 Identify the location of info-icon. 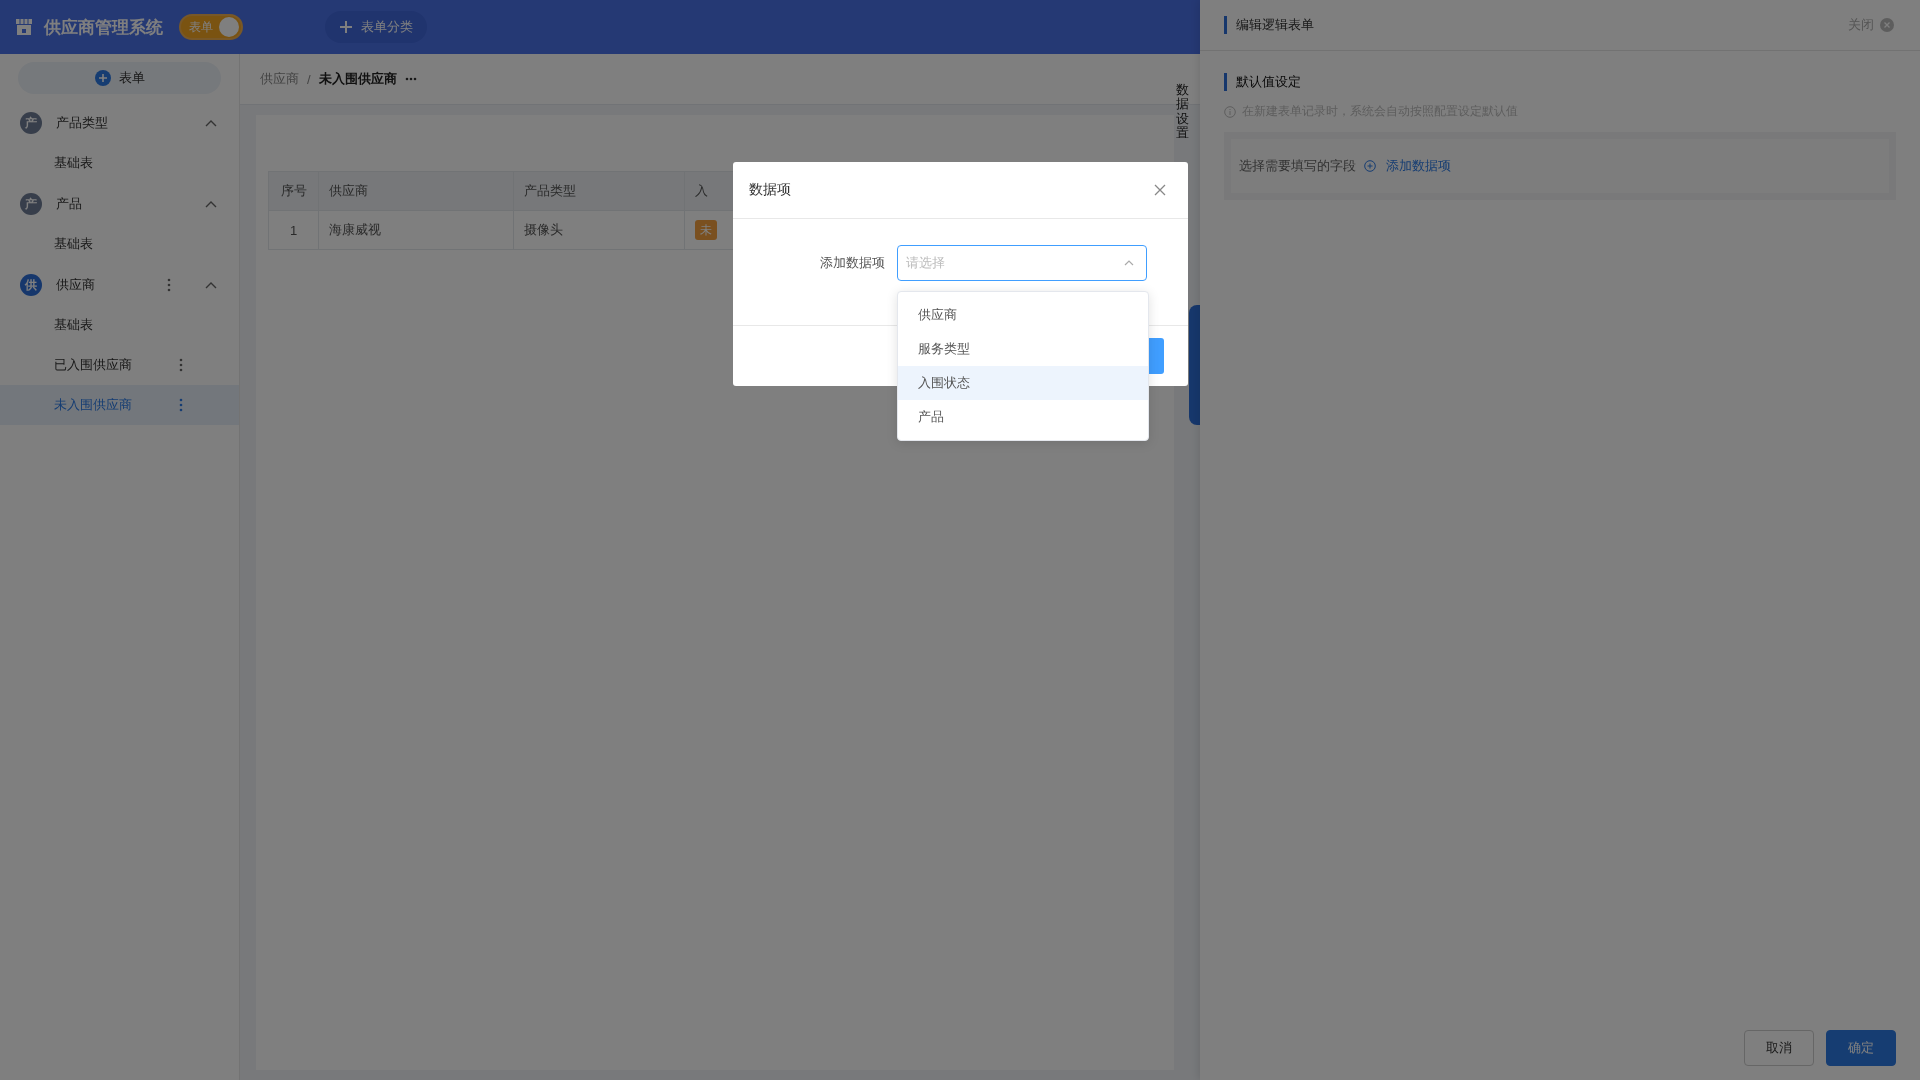
(1230, 111).